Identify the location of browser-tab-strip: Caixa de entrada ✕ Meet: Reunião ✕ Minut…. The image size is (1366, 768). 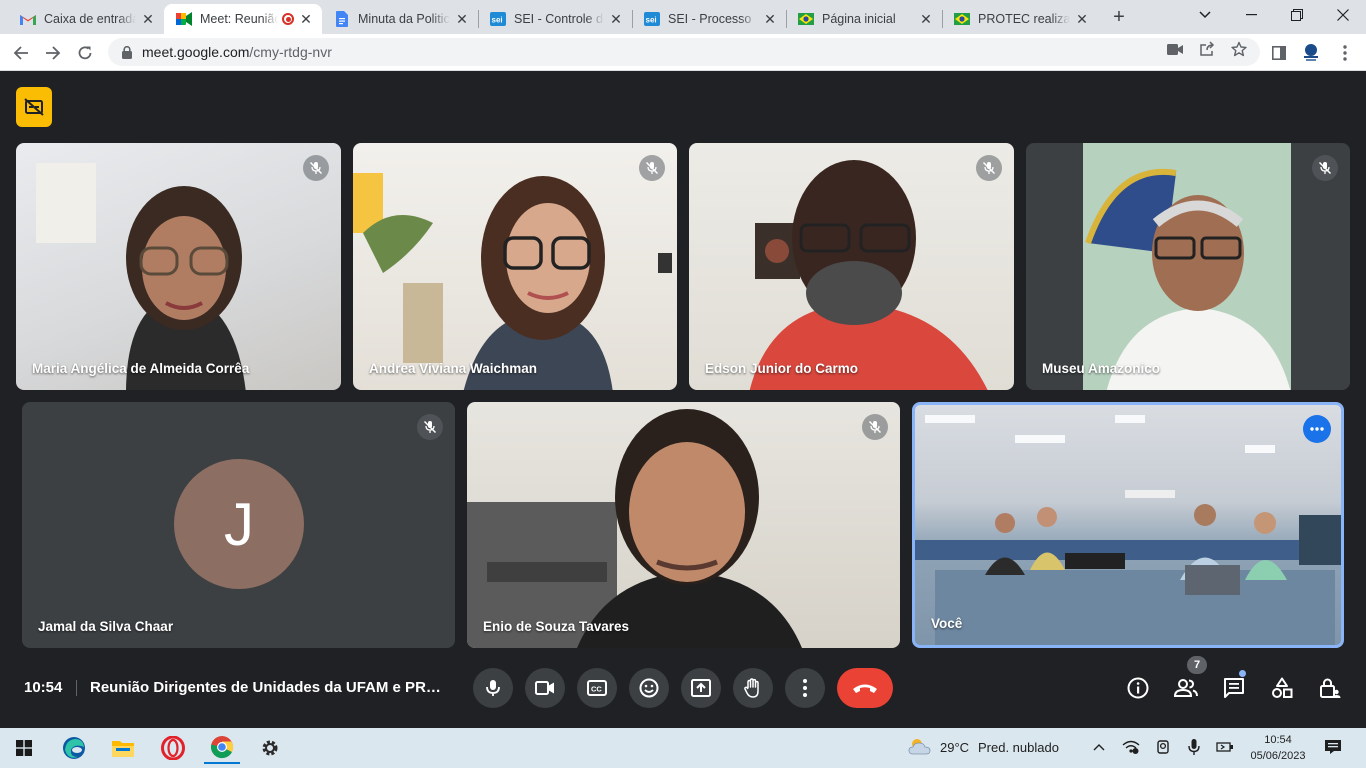
(683, 17).